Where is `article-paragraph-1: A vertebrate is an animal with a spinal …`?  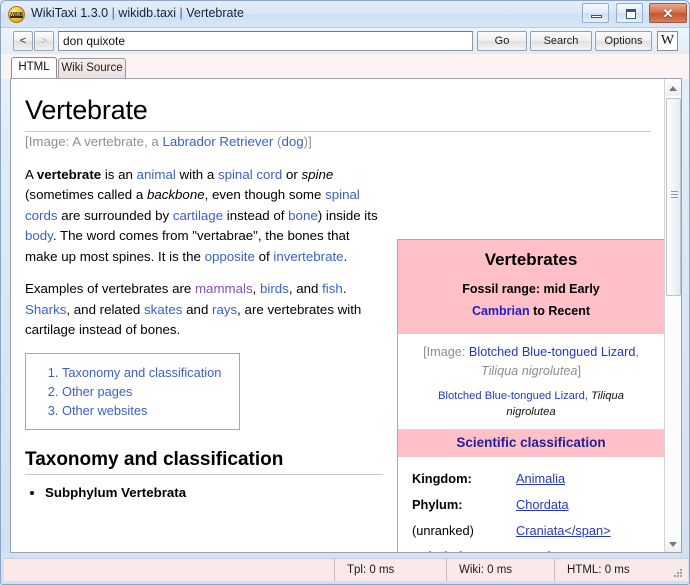
article-paragraph-1: A vertebrate is an animal with a spinal … is located at coordinates (204, 216).